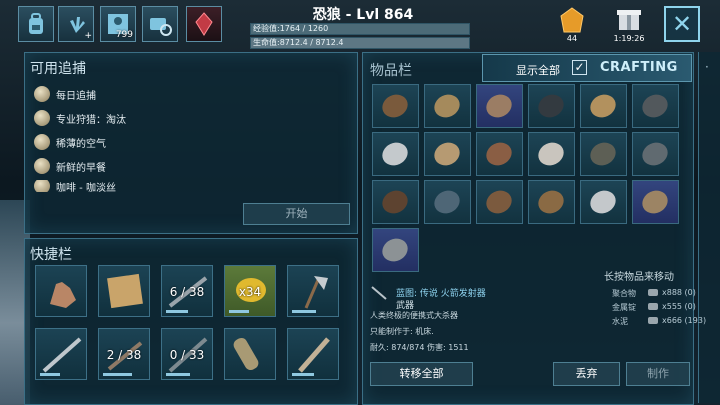 Image resolution: width=720 pixels, height=405 pixels. What do you see at coordinates (42, 118) in the screenshot?
I see `skull-icon` at bounding box center [42, 118].